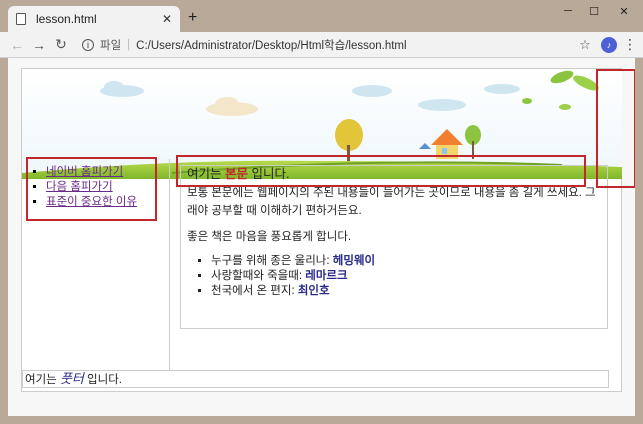  What do you see at coordinates (594, 11) in the screenshot?
I see `maximize-icon: ☐` at bounding box center [594, 11].